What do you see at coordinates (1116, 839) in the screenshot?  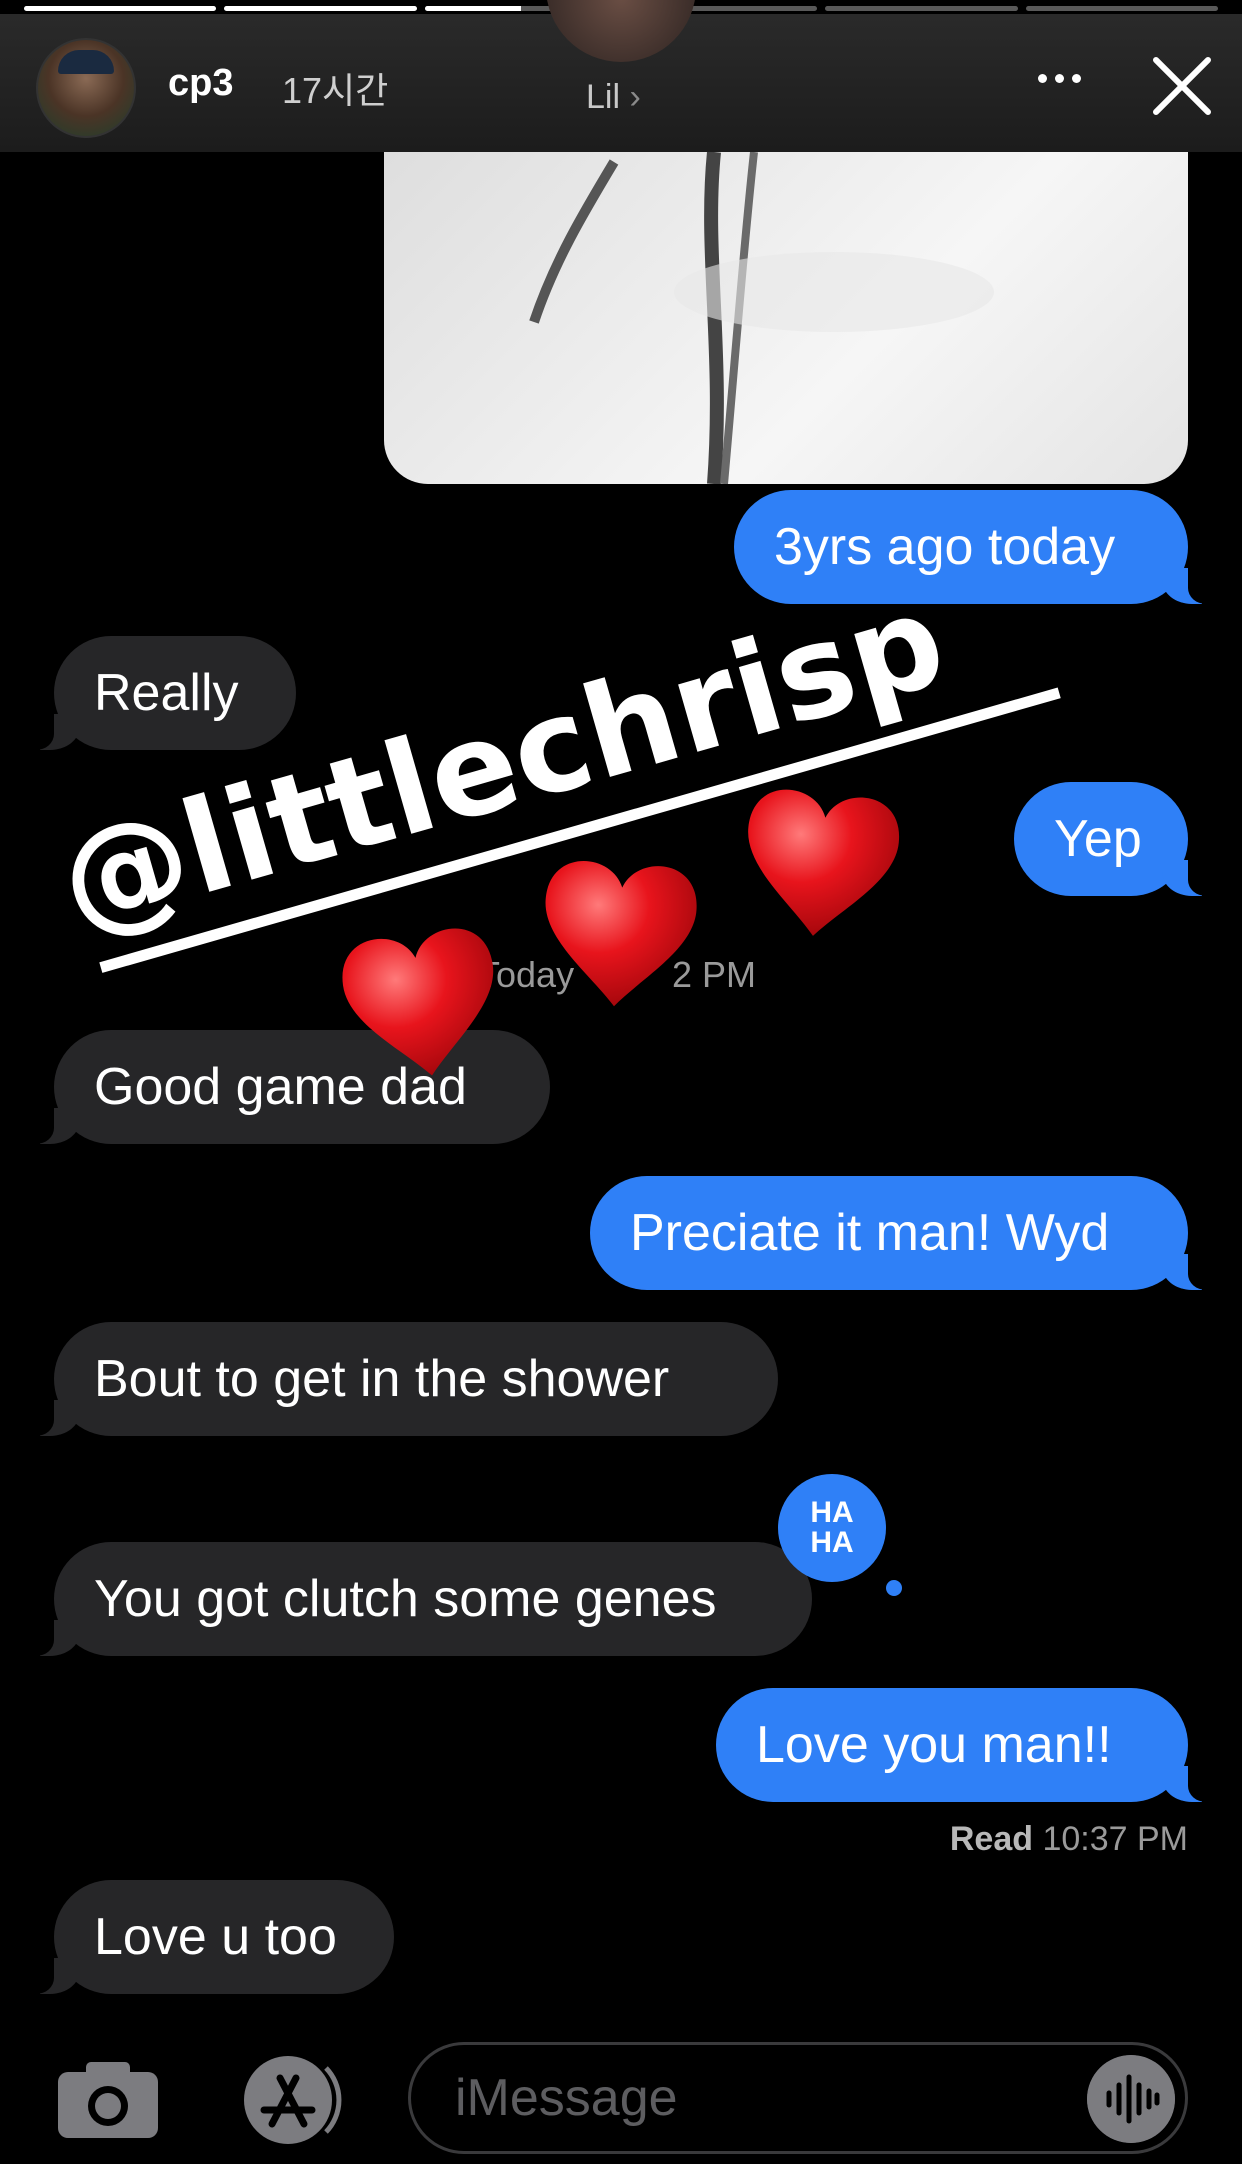 I see `message-bubble-sent: Yep` at bounding box center [1116, 839].